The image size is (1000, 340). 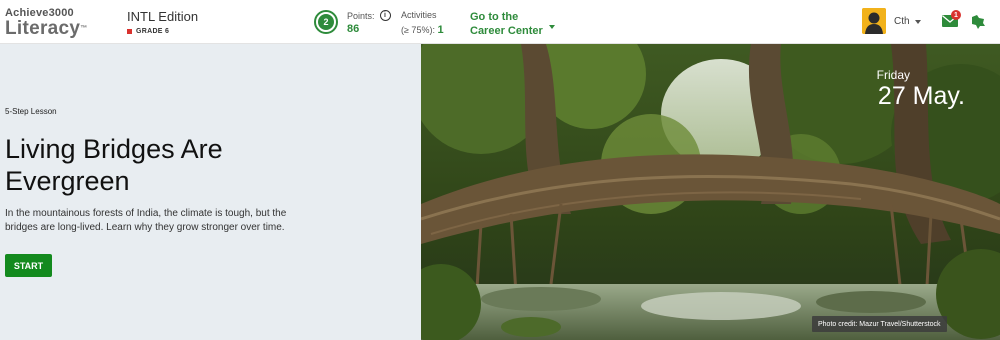 I want to click on level-badge: 2, so click(x=326, y=22).